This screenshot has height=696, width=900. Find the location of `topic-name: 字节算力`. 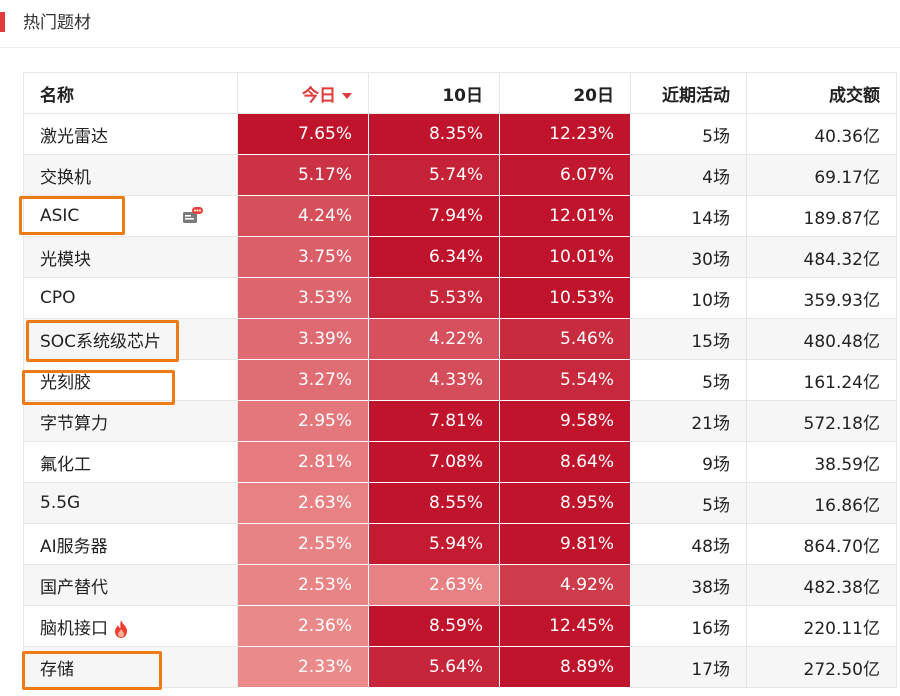

topic-name: 字节算力 is located at coordinates (74, 424).